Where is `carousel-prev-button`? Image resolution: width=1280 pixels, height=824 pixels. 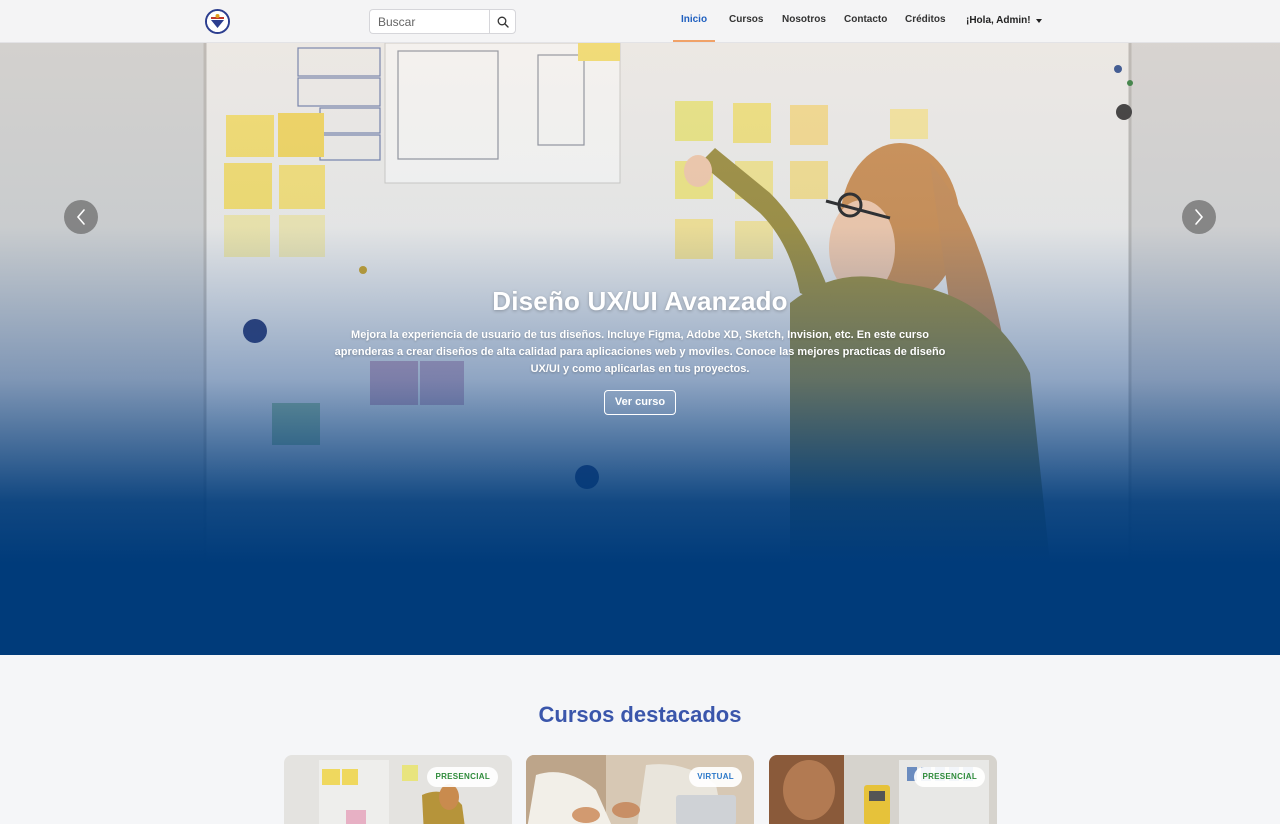 carousel-prev-button is located at coordinates (81, 217).